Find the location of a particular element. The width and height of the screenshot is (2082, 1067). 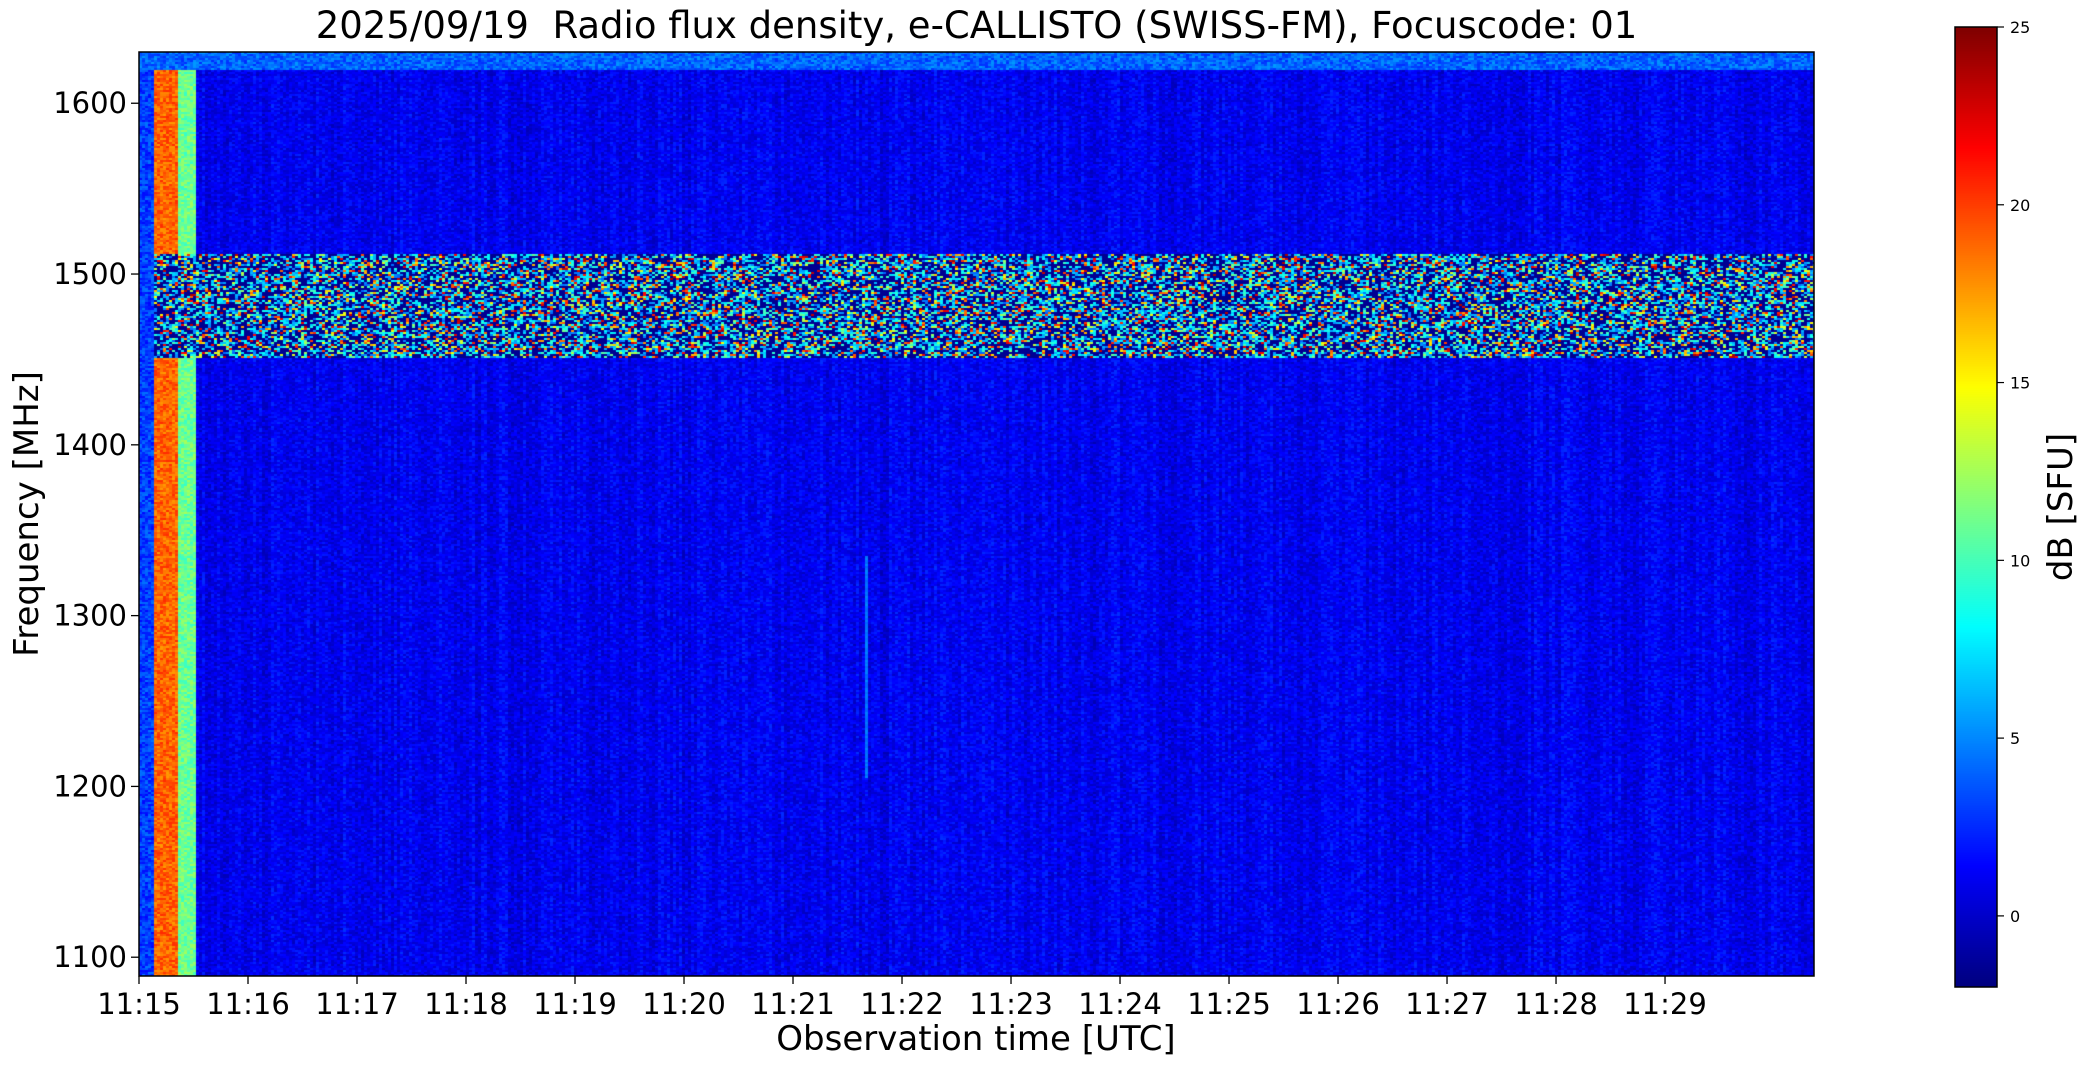

x-tick-label: 11:26 is located at coordinates (1338, 1004).